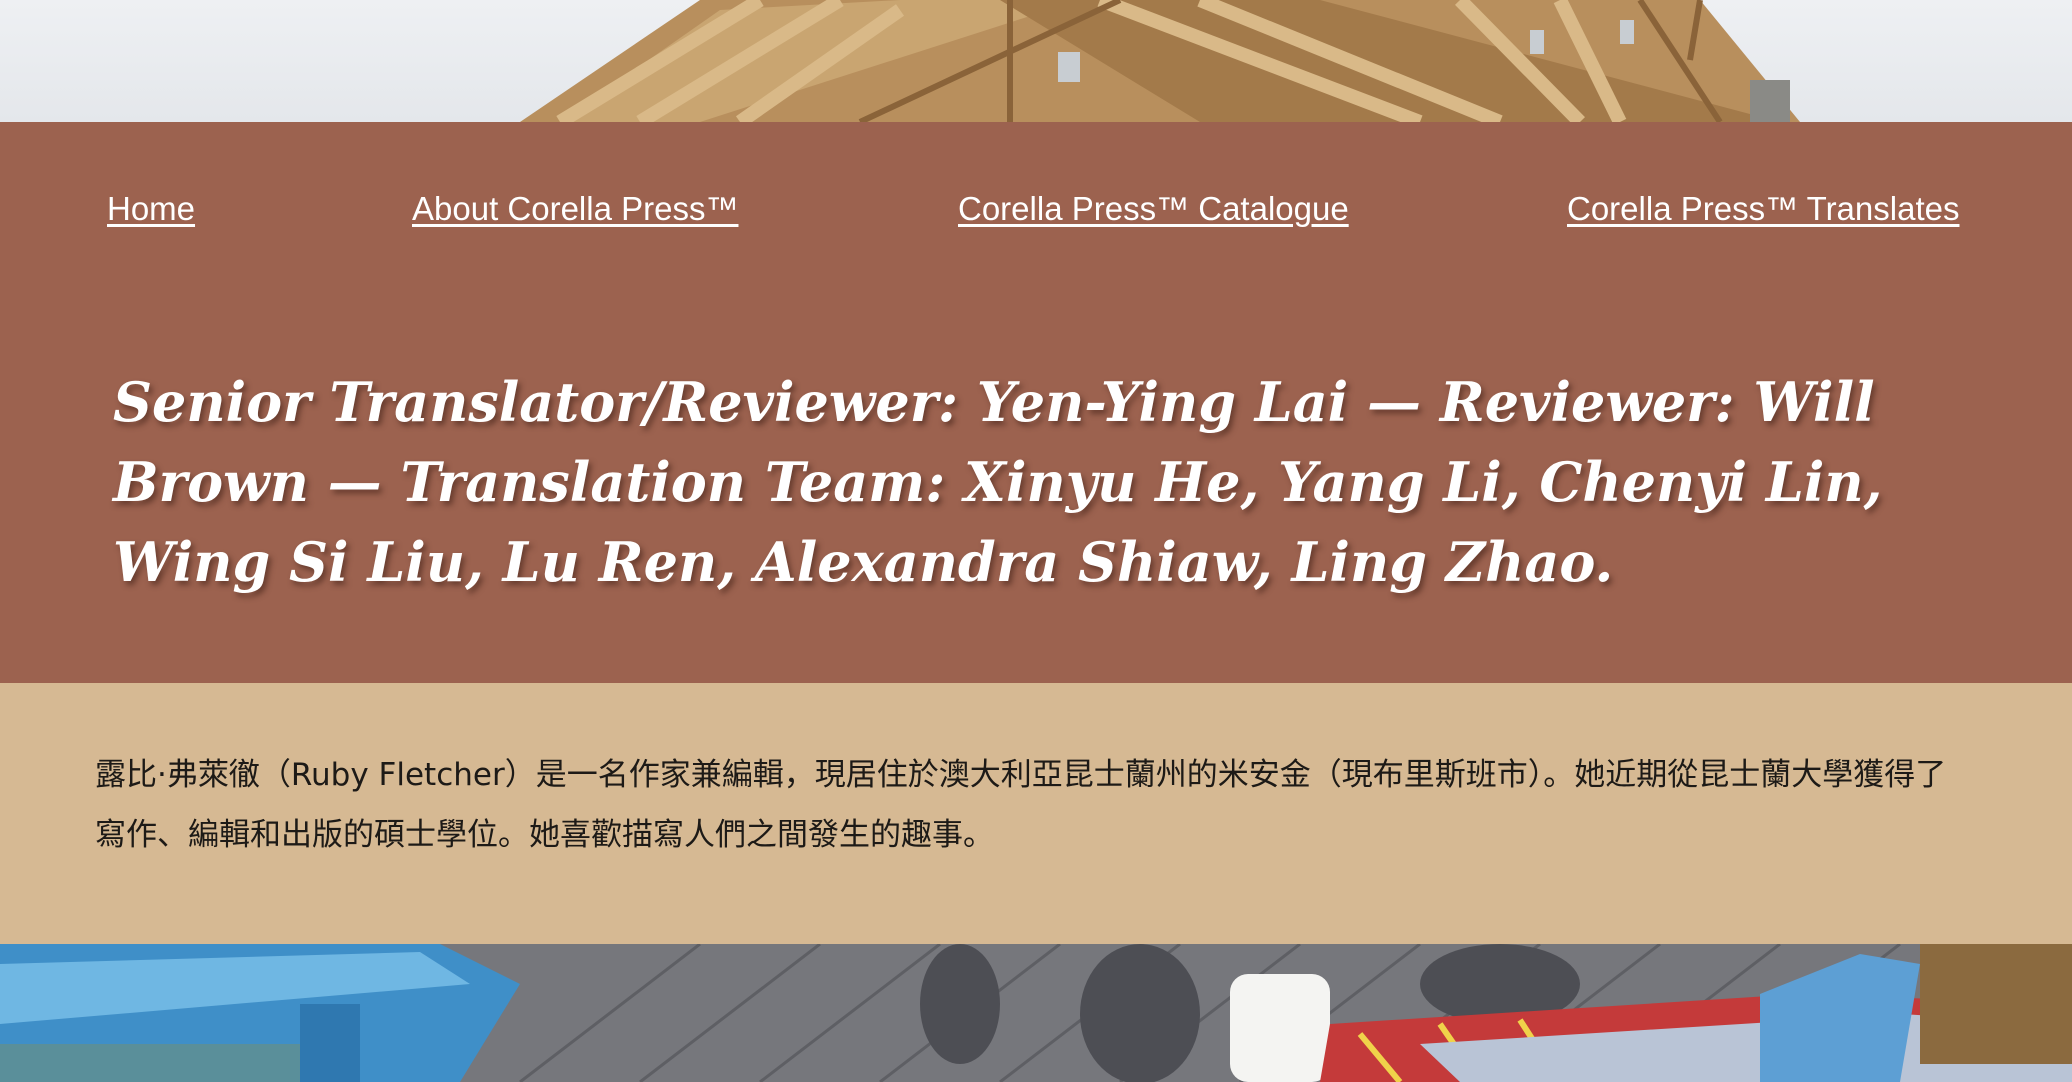  I want to click on deck-chairs-illustration, so click(1036, 1013).